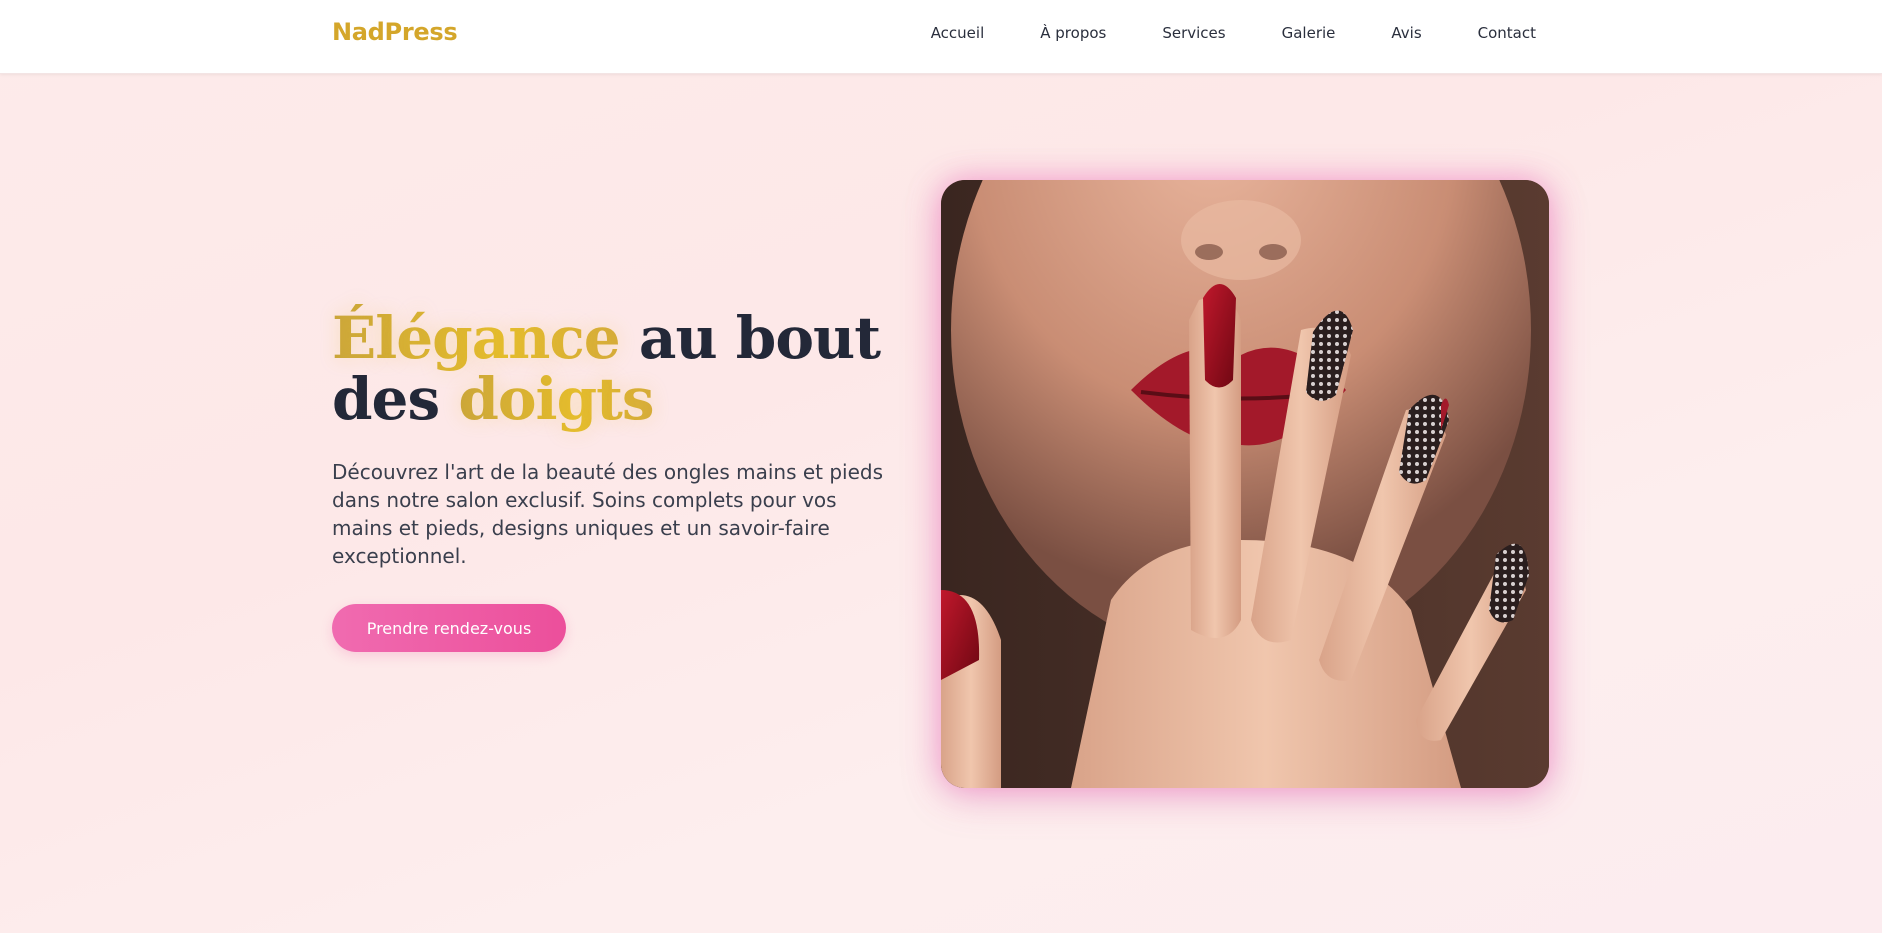 The image size is (1882, 933). Describe the element at coordinates (1309, 33) in the screenshot. I see `nav-link-galerie: Galerie` at that location.